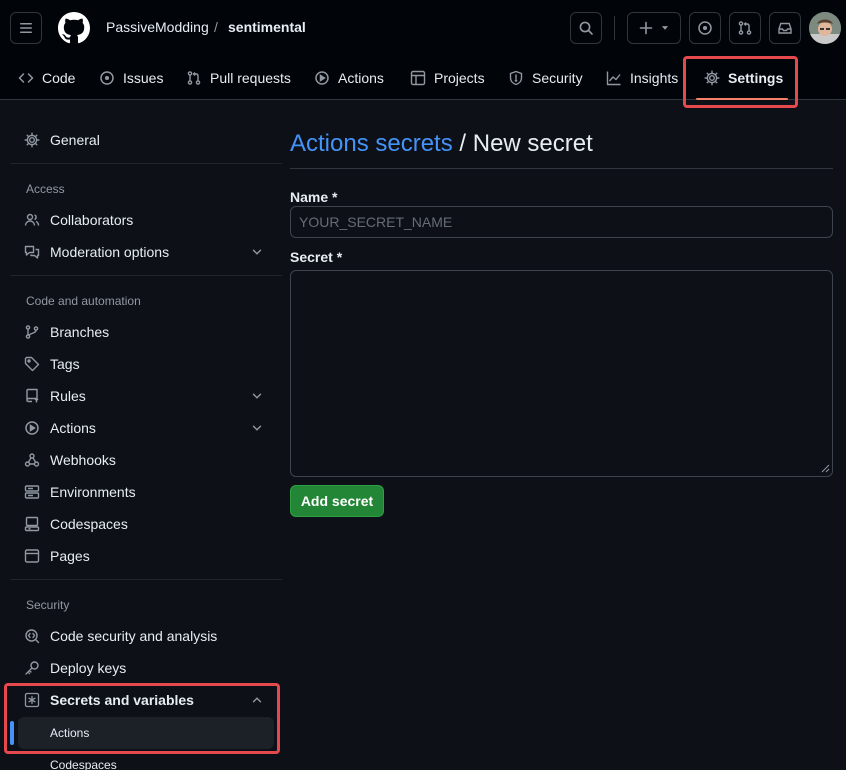  I want to click on create-new-button, so click(654, 28).